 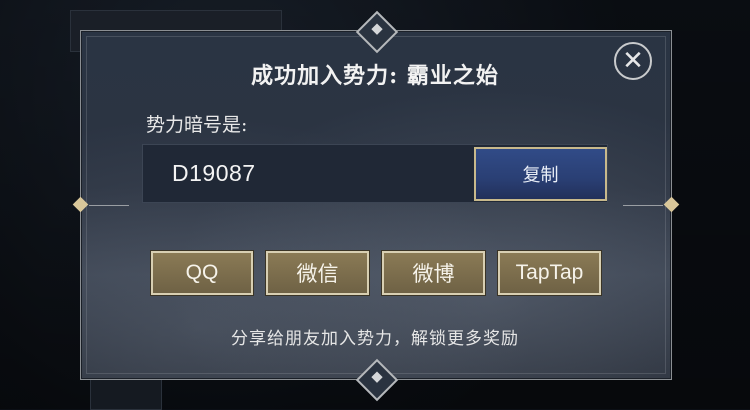 What do you see at coordinates (433, 273) in the screenshot?
I see `share-weibo-button: 微博` at bounding box center [433, 273].